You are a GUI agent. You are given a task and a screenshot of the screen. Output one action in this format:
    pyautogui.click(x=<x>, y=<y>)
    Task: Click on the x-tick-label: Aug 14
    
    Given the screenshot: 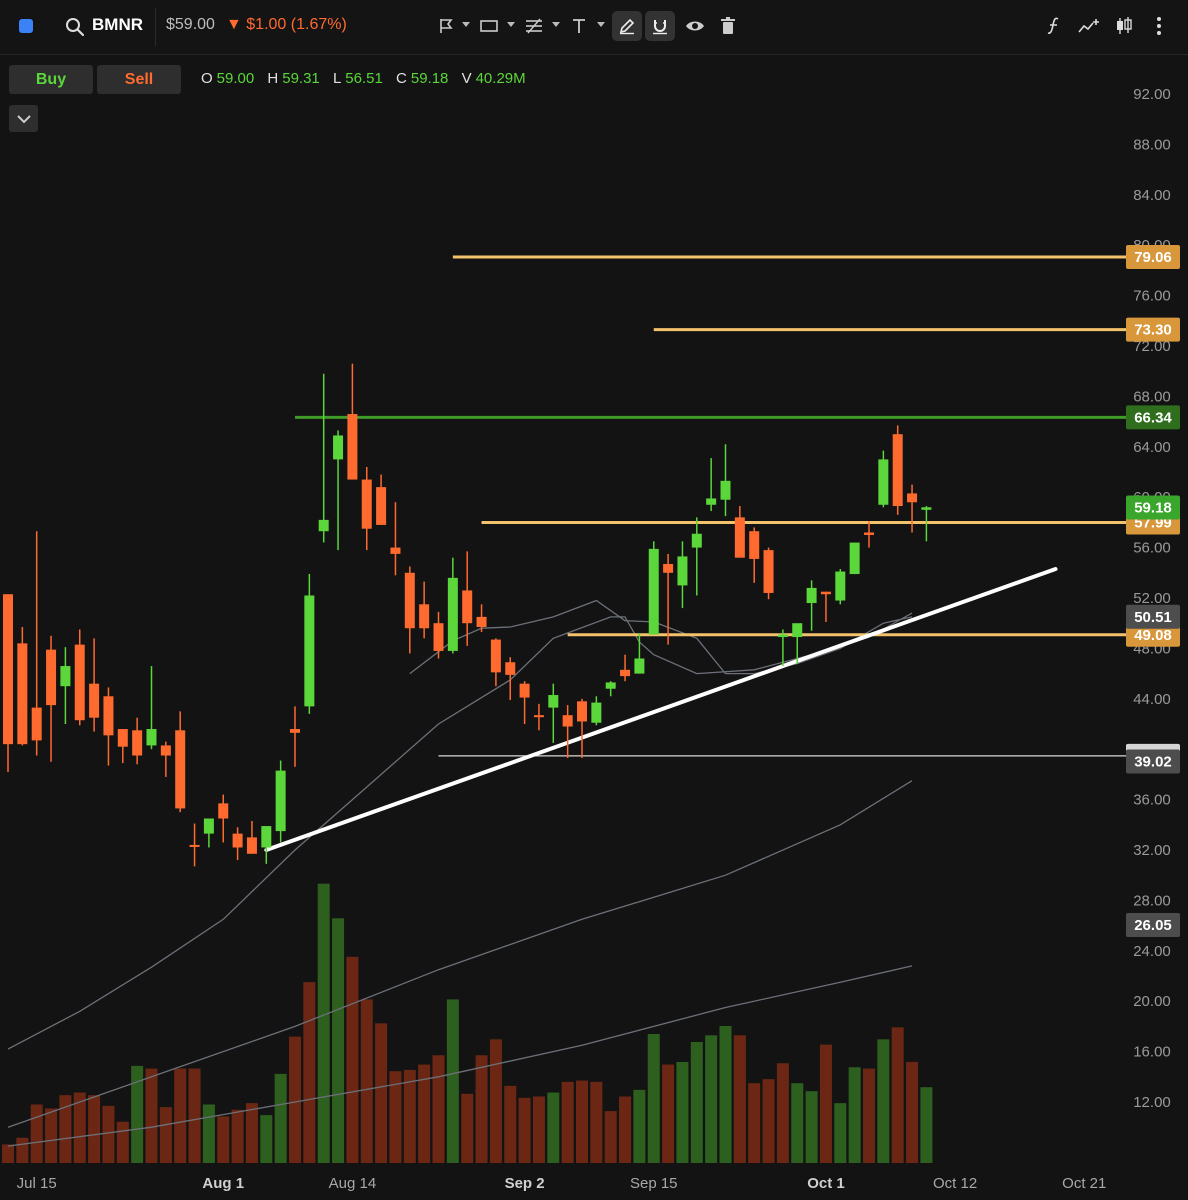 What is the action you would take?
    pyautogui.click(x=353, y=1183)
    